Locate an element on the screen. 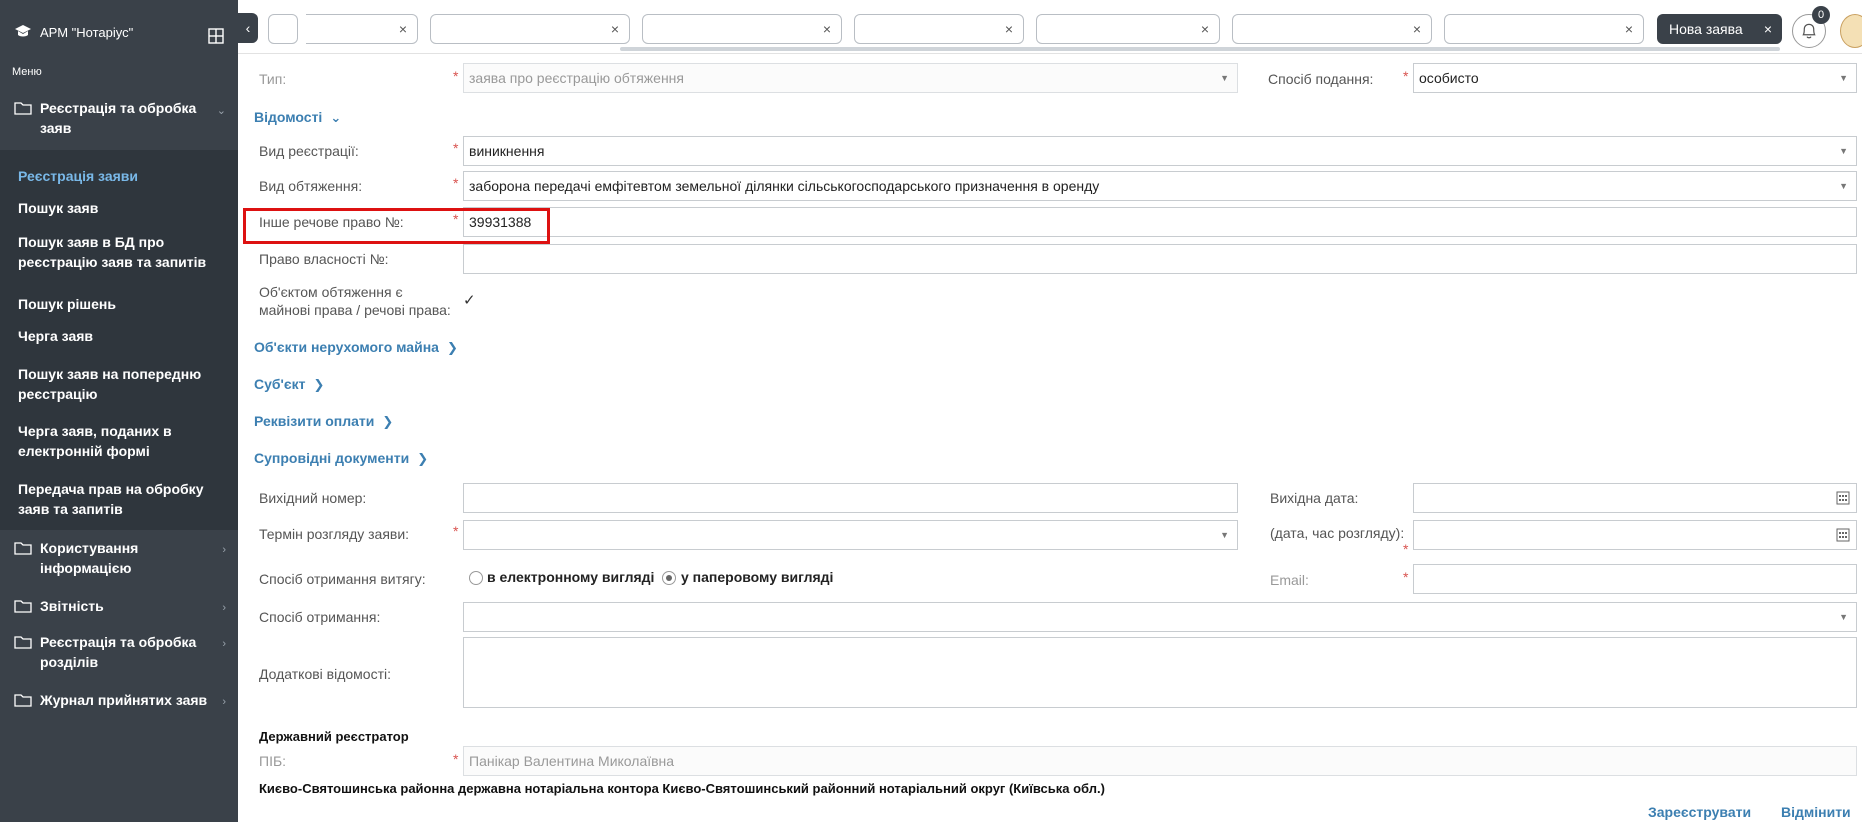 The height and width of the screenshot is (822, 1862). sidebar-header: АРМ "Нотаріус" is located at coordinates (119, 37).